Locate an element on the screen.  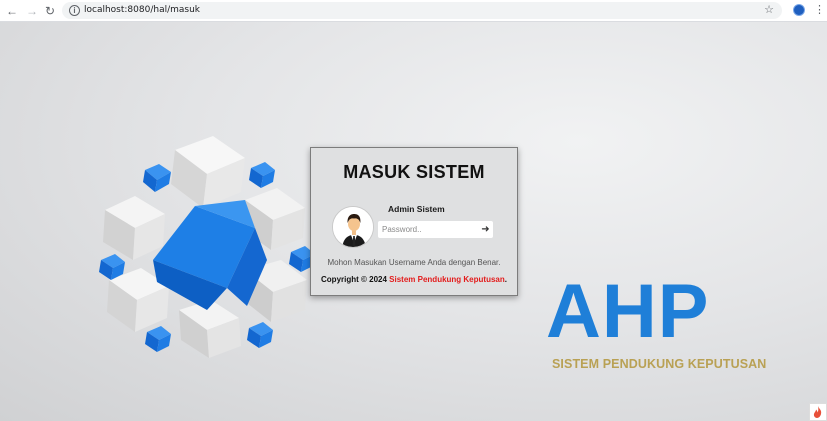
login-title: MASUK SISTEM is located at coordinates (414, 172).